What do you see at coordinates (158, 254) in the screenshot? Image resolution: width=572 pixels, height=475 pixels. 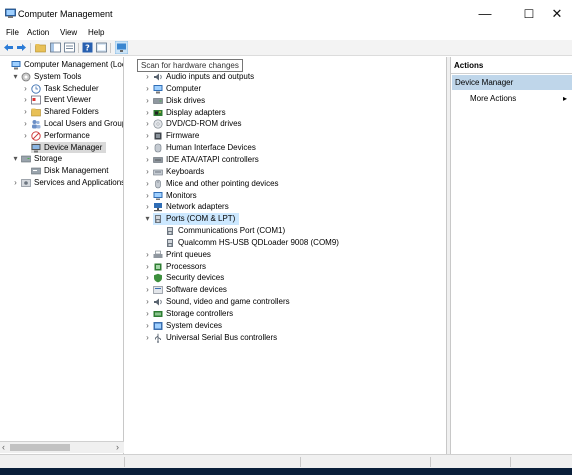 I see `printer-icon` at bounding box center [158, 254].